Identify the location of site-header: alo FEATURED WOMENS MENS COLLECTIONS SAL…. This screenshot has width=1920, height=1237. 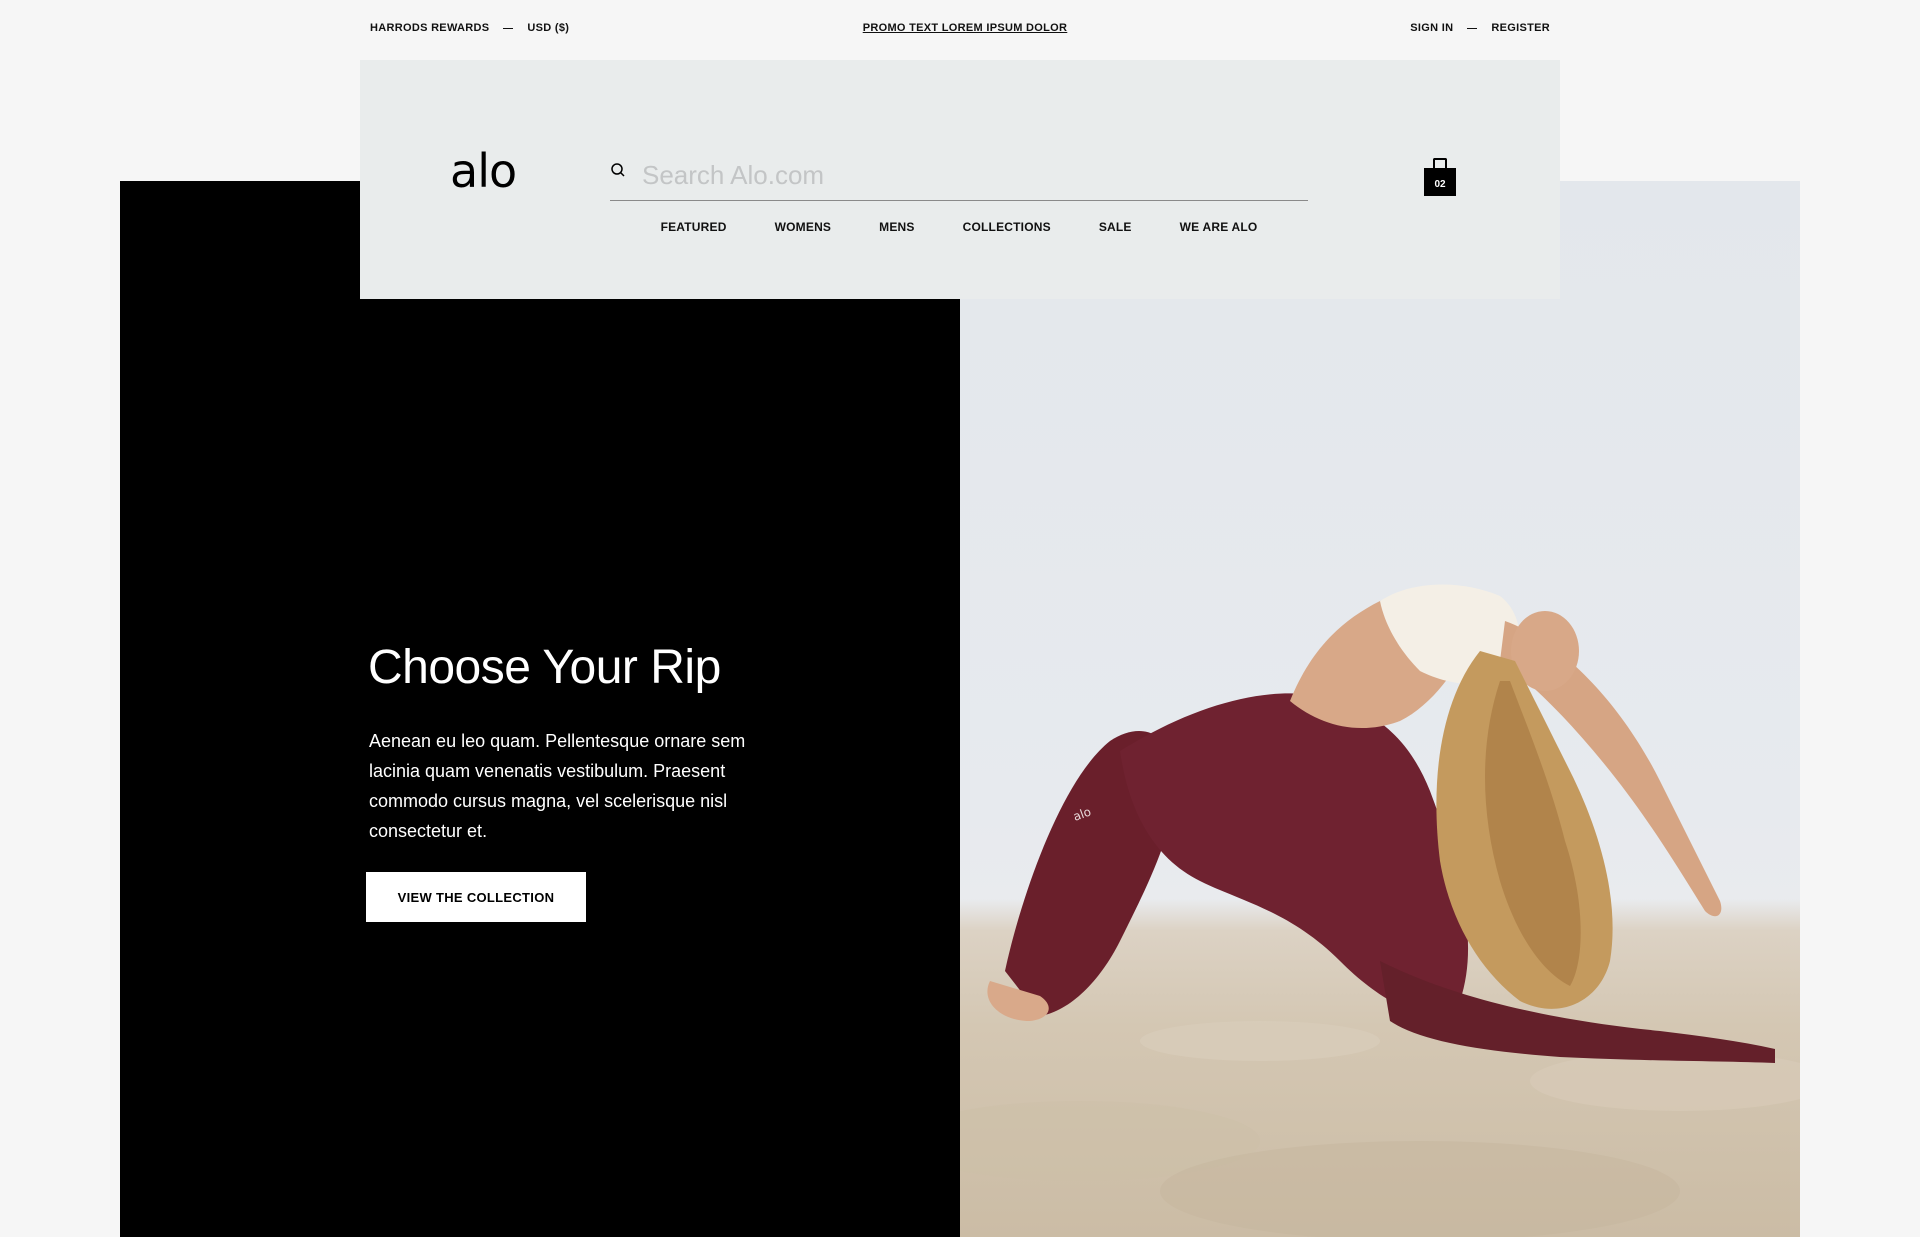
(960, 179).